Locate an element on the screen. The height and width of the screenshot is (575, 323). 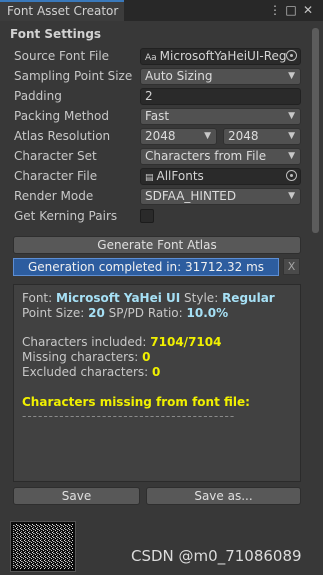
packing-value: Fast is located at coordinates (157, 116).